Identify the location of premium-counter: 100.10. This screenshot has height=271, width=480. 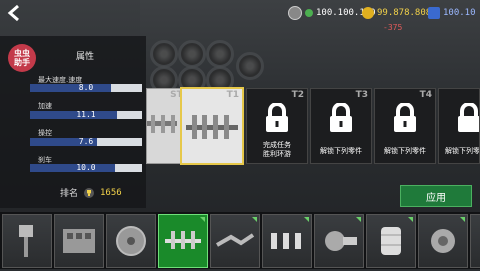
(452, 13).